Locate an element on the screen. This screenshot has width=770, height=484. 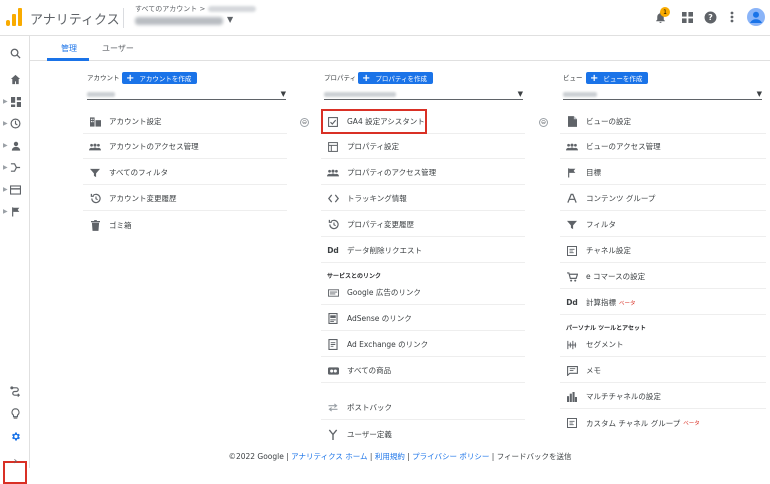
ads-icon is located at coordinates (333, 293).